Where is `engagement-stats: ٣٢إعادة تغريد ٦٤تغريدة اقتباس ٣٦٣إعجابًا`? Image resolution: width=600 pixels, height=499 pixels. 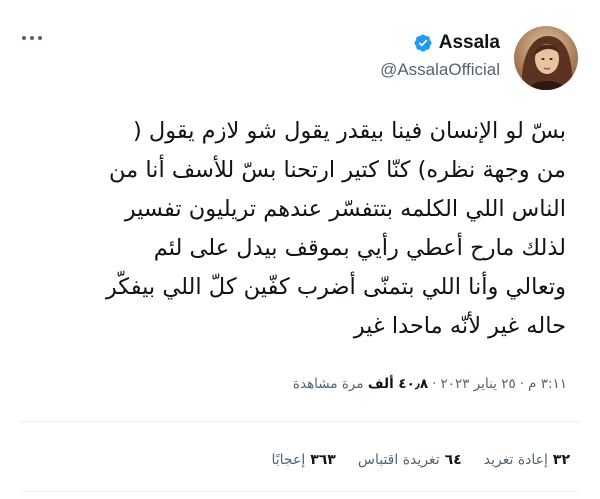
engagement-stats: ٣٢إعادة تغريد ٦٤تغريدة اقتباس ٣٦٣إعجابًا is located at coordinates (421, 460).